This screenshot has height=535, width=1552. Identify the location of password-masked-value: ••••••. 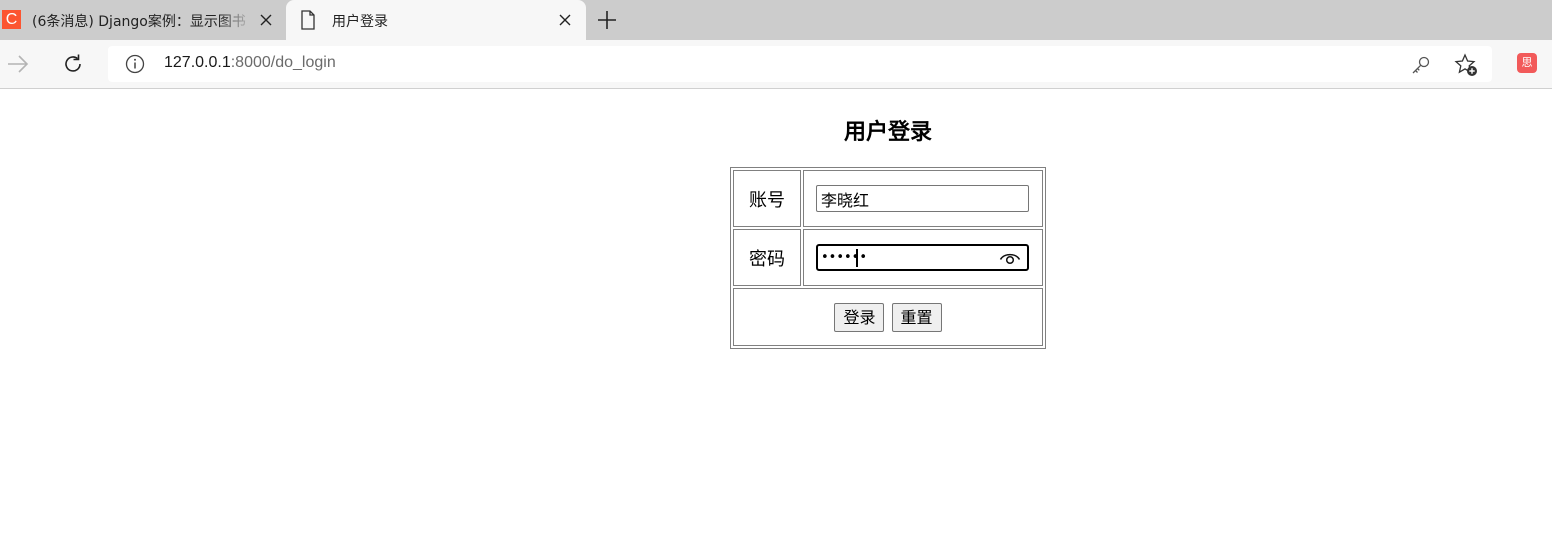
(844, 257).